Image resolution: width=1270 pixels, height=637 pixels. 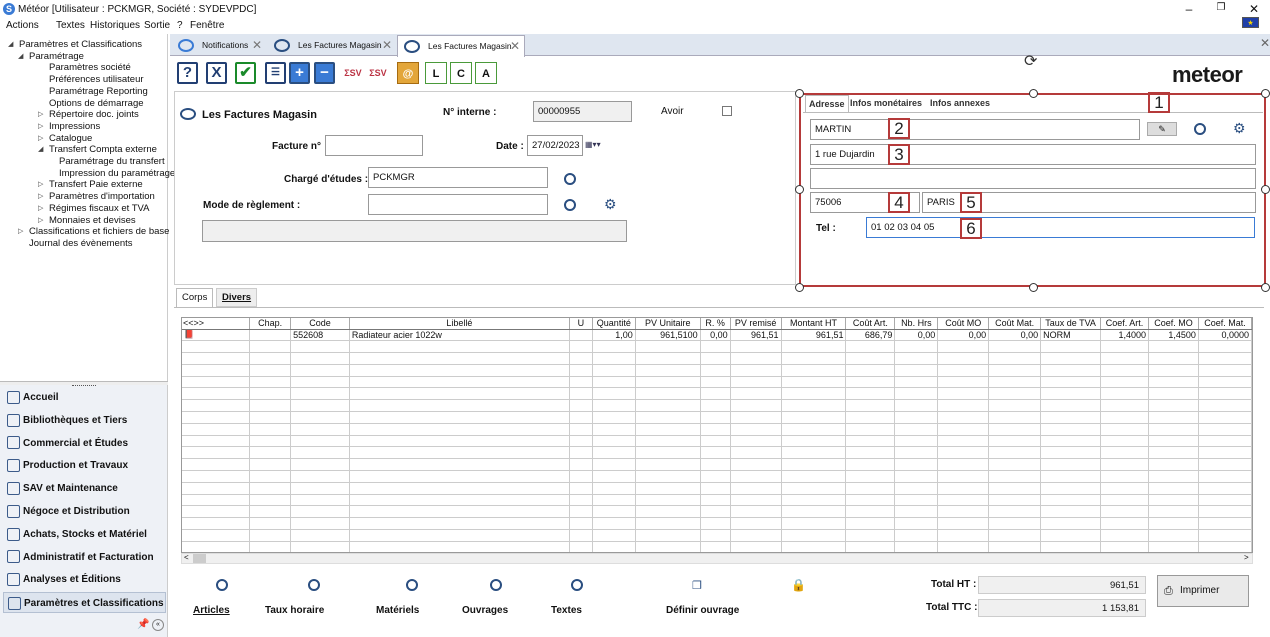 I want to click on add-subtotal-button: ΣSV, so click(x=353, y=73).